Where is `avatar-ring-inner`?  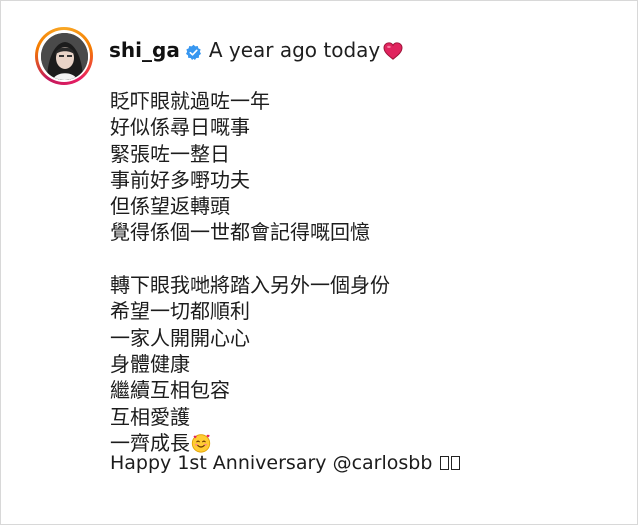 avatar-ring-inner is located at coordinates (64, 56).